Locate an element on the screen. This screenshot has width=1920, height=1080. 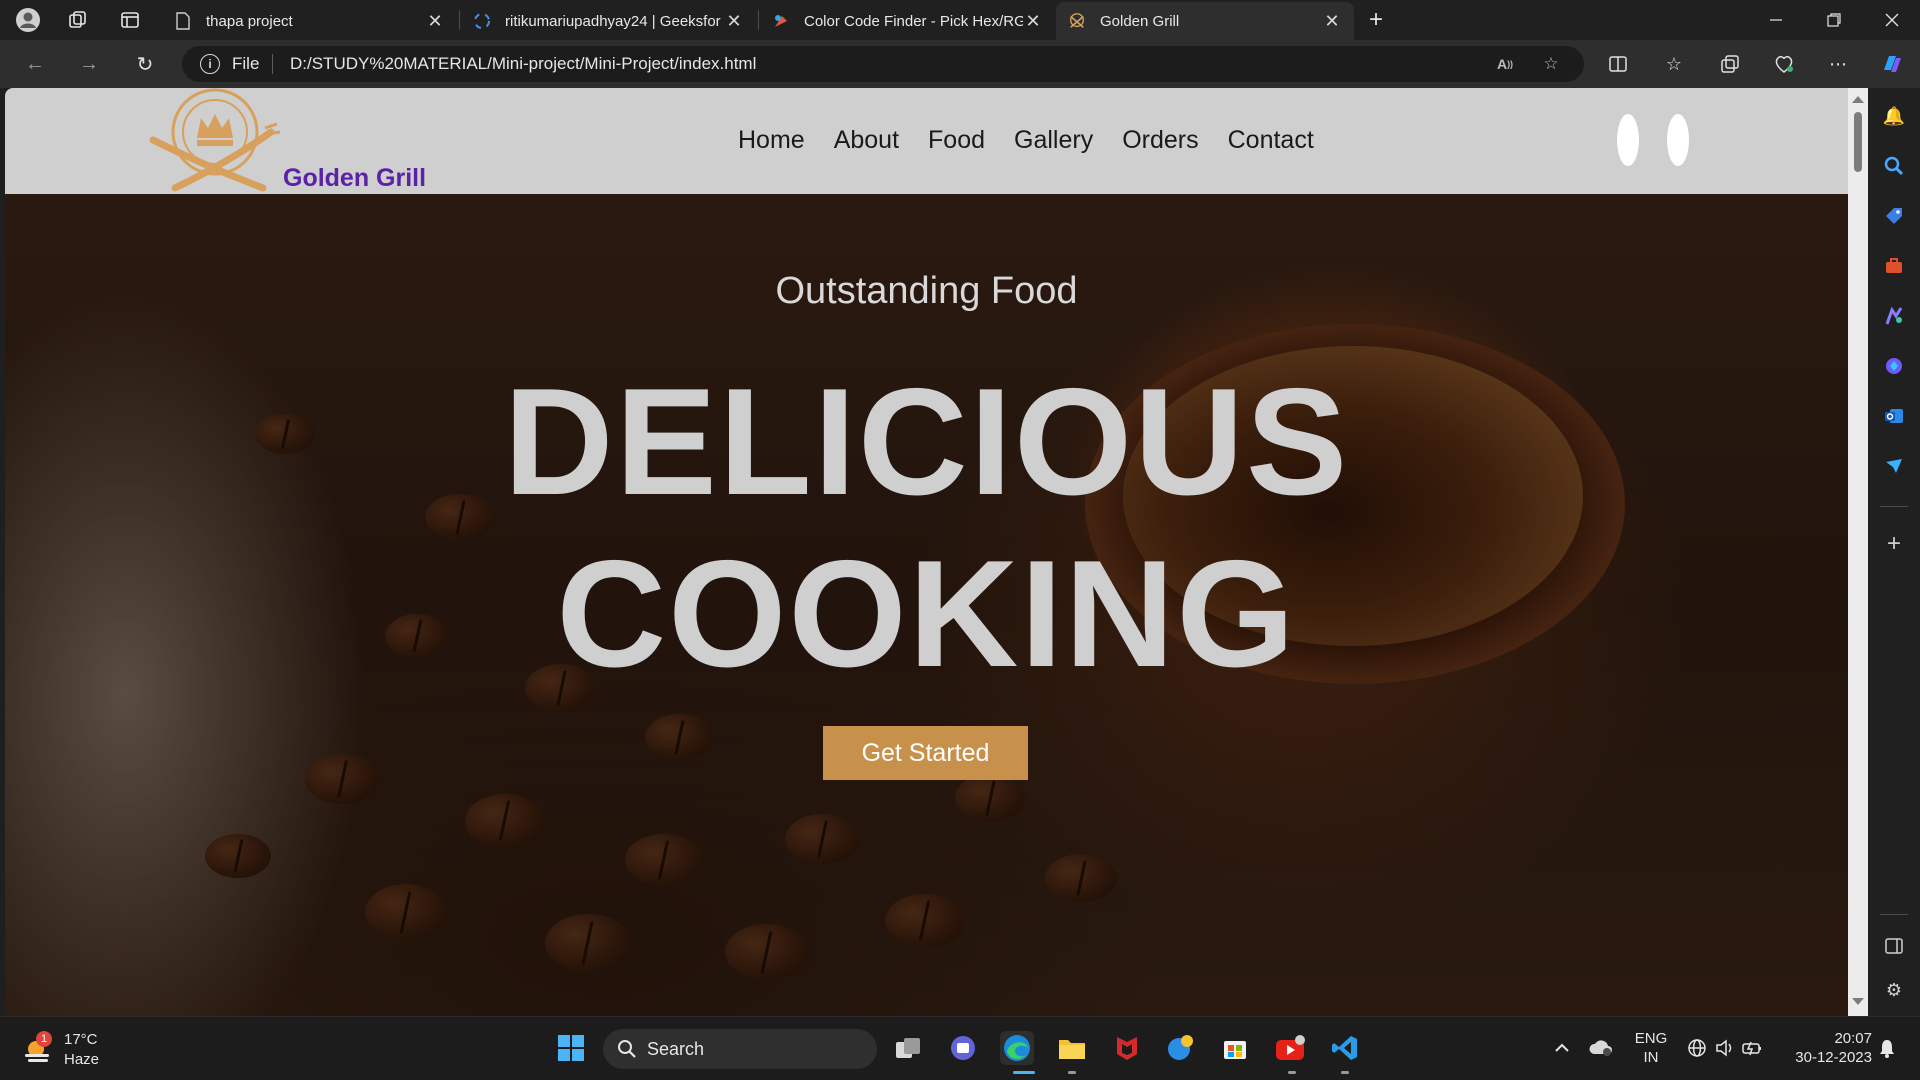
tab-geeksforgeeks: ritikumariupadhyay24 | Geeksfor ✕ is located at coordinates (608, 21).